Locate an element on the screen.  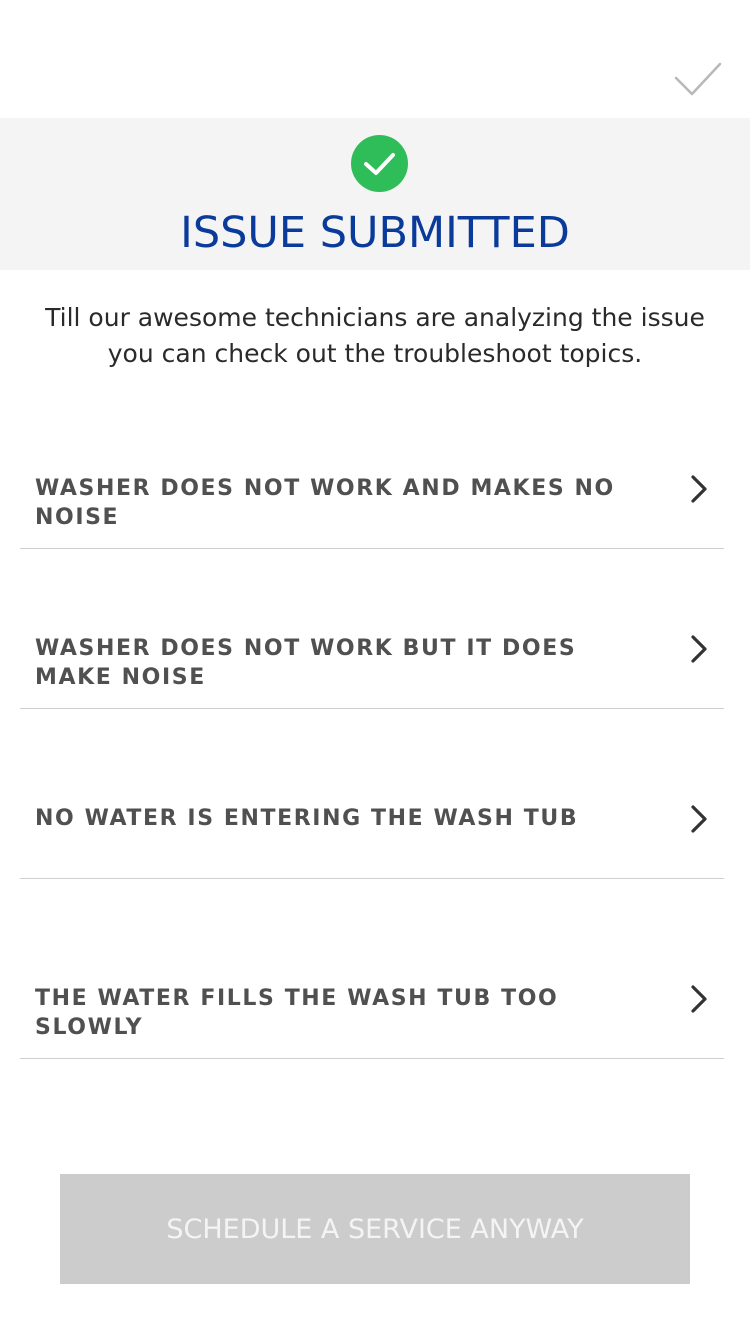
topic-label: THE WATER FILLS THE WASH TUB TOO SLOWLY is located at coordinates (297, 1013).